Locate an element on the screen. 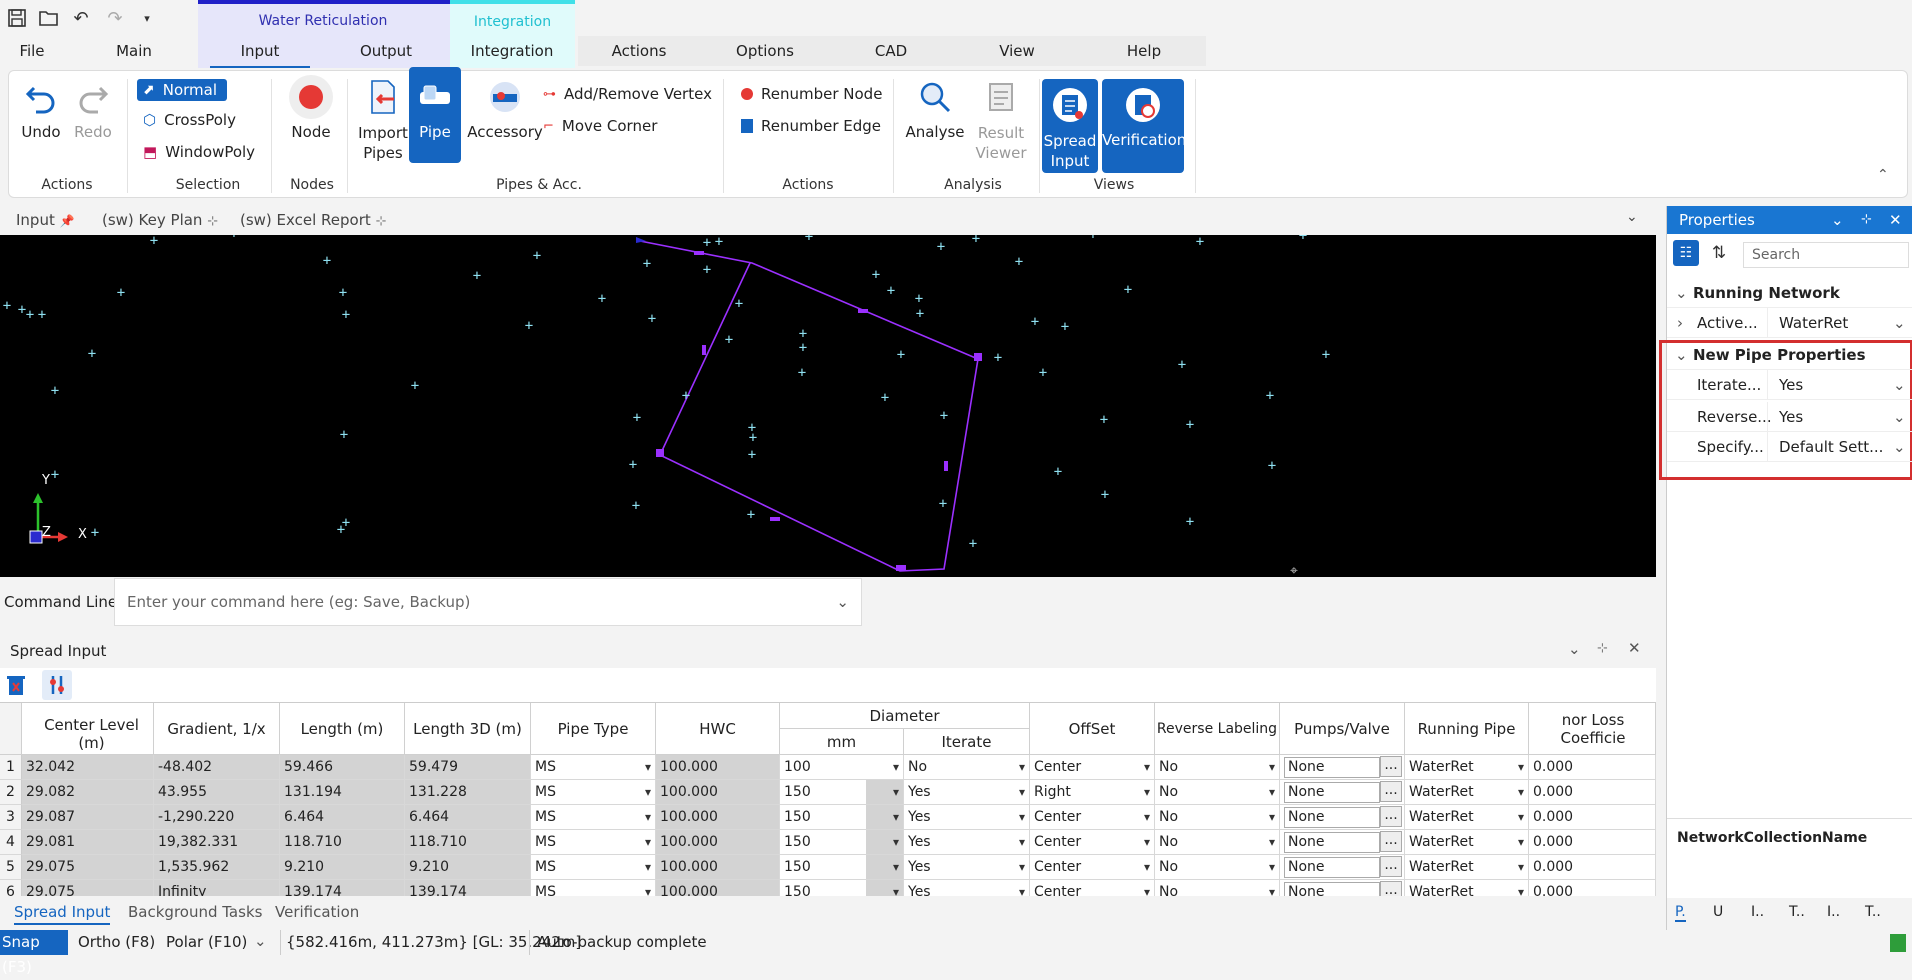 This screenshot has height=980, width=1912. col-length: Length (m) is located at coordinates (342, 729).